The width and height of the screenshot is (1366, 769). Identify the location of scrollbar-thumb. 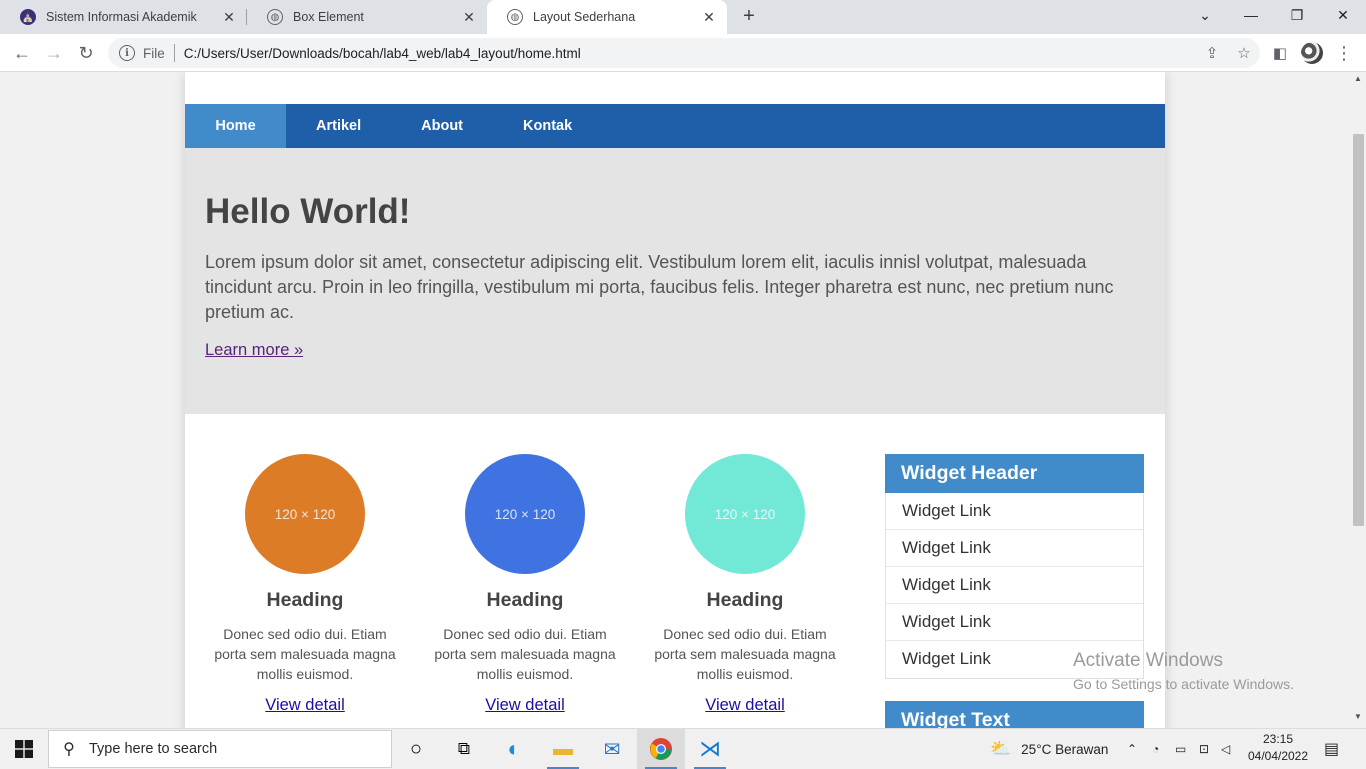
(1358, 330).